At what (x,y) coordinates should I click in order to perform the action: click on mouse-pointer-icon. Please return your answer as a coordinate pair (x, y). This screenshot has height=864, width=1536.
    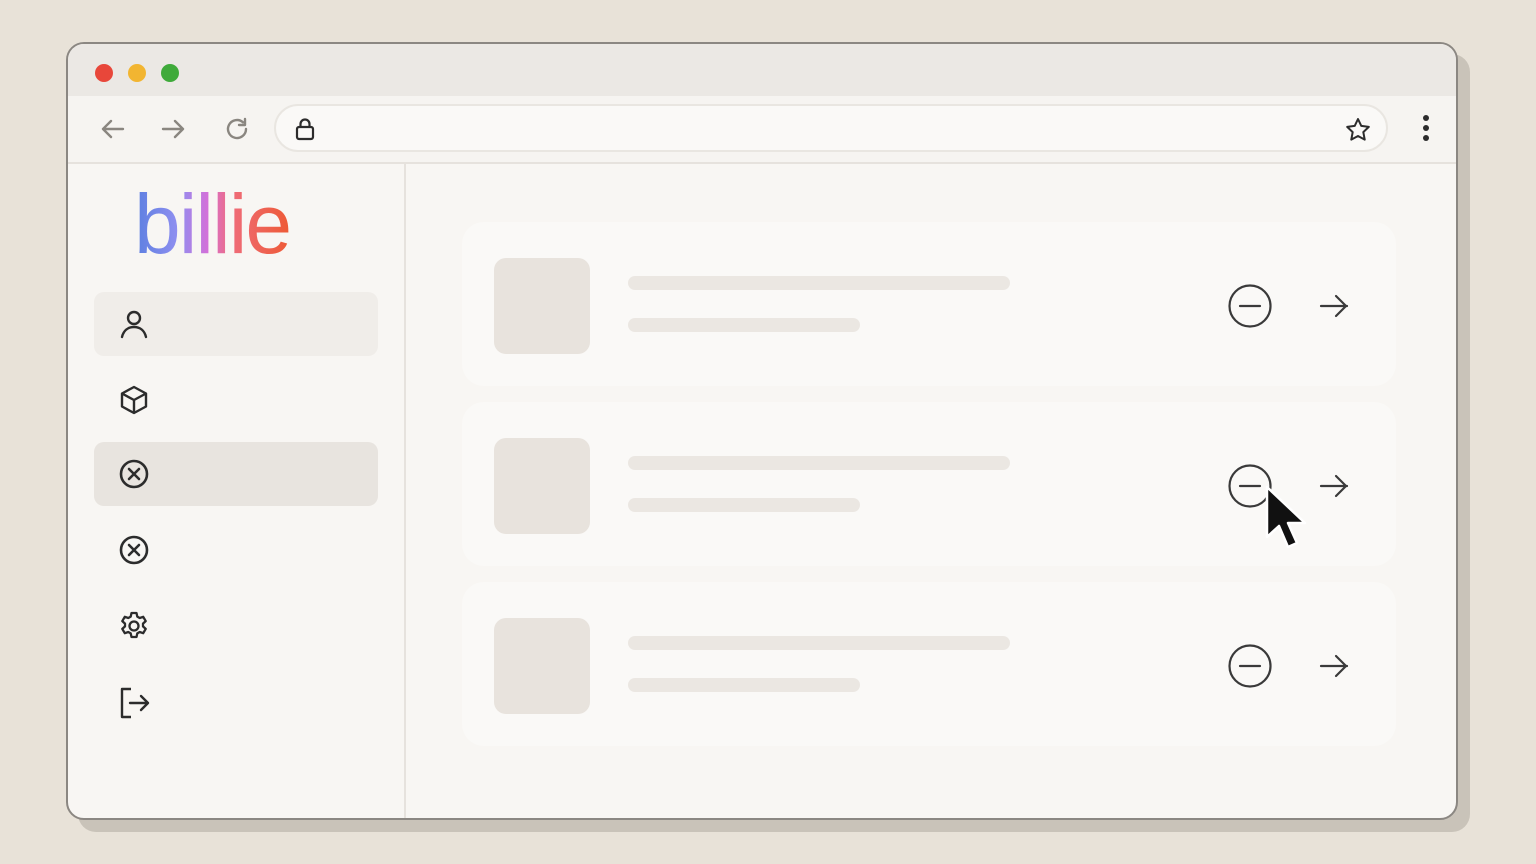
    Looking at the image, I should click on (1286, 517).